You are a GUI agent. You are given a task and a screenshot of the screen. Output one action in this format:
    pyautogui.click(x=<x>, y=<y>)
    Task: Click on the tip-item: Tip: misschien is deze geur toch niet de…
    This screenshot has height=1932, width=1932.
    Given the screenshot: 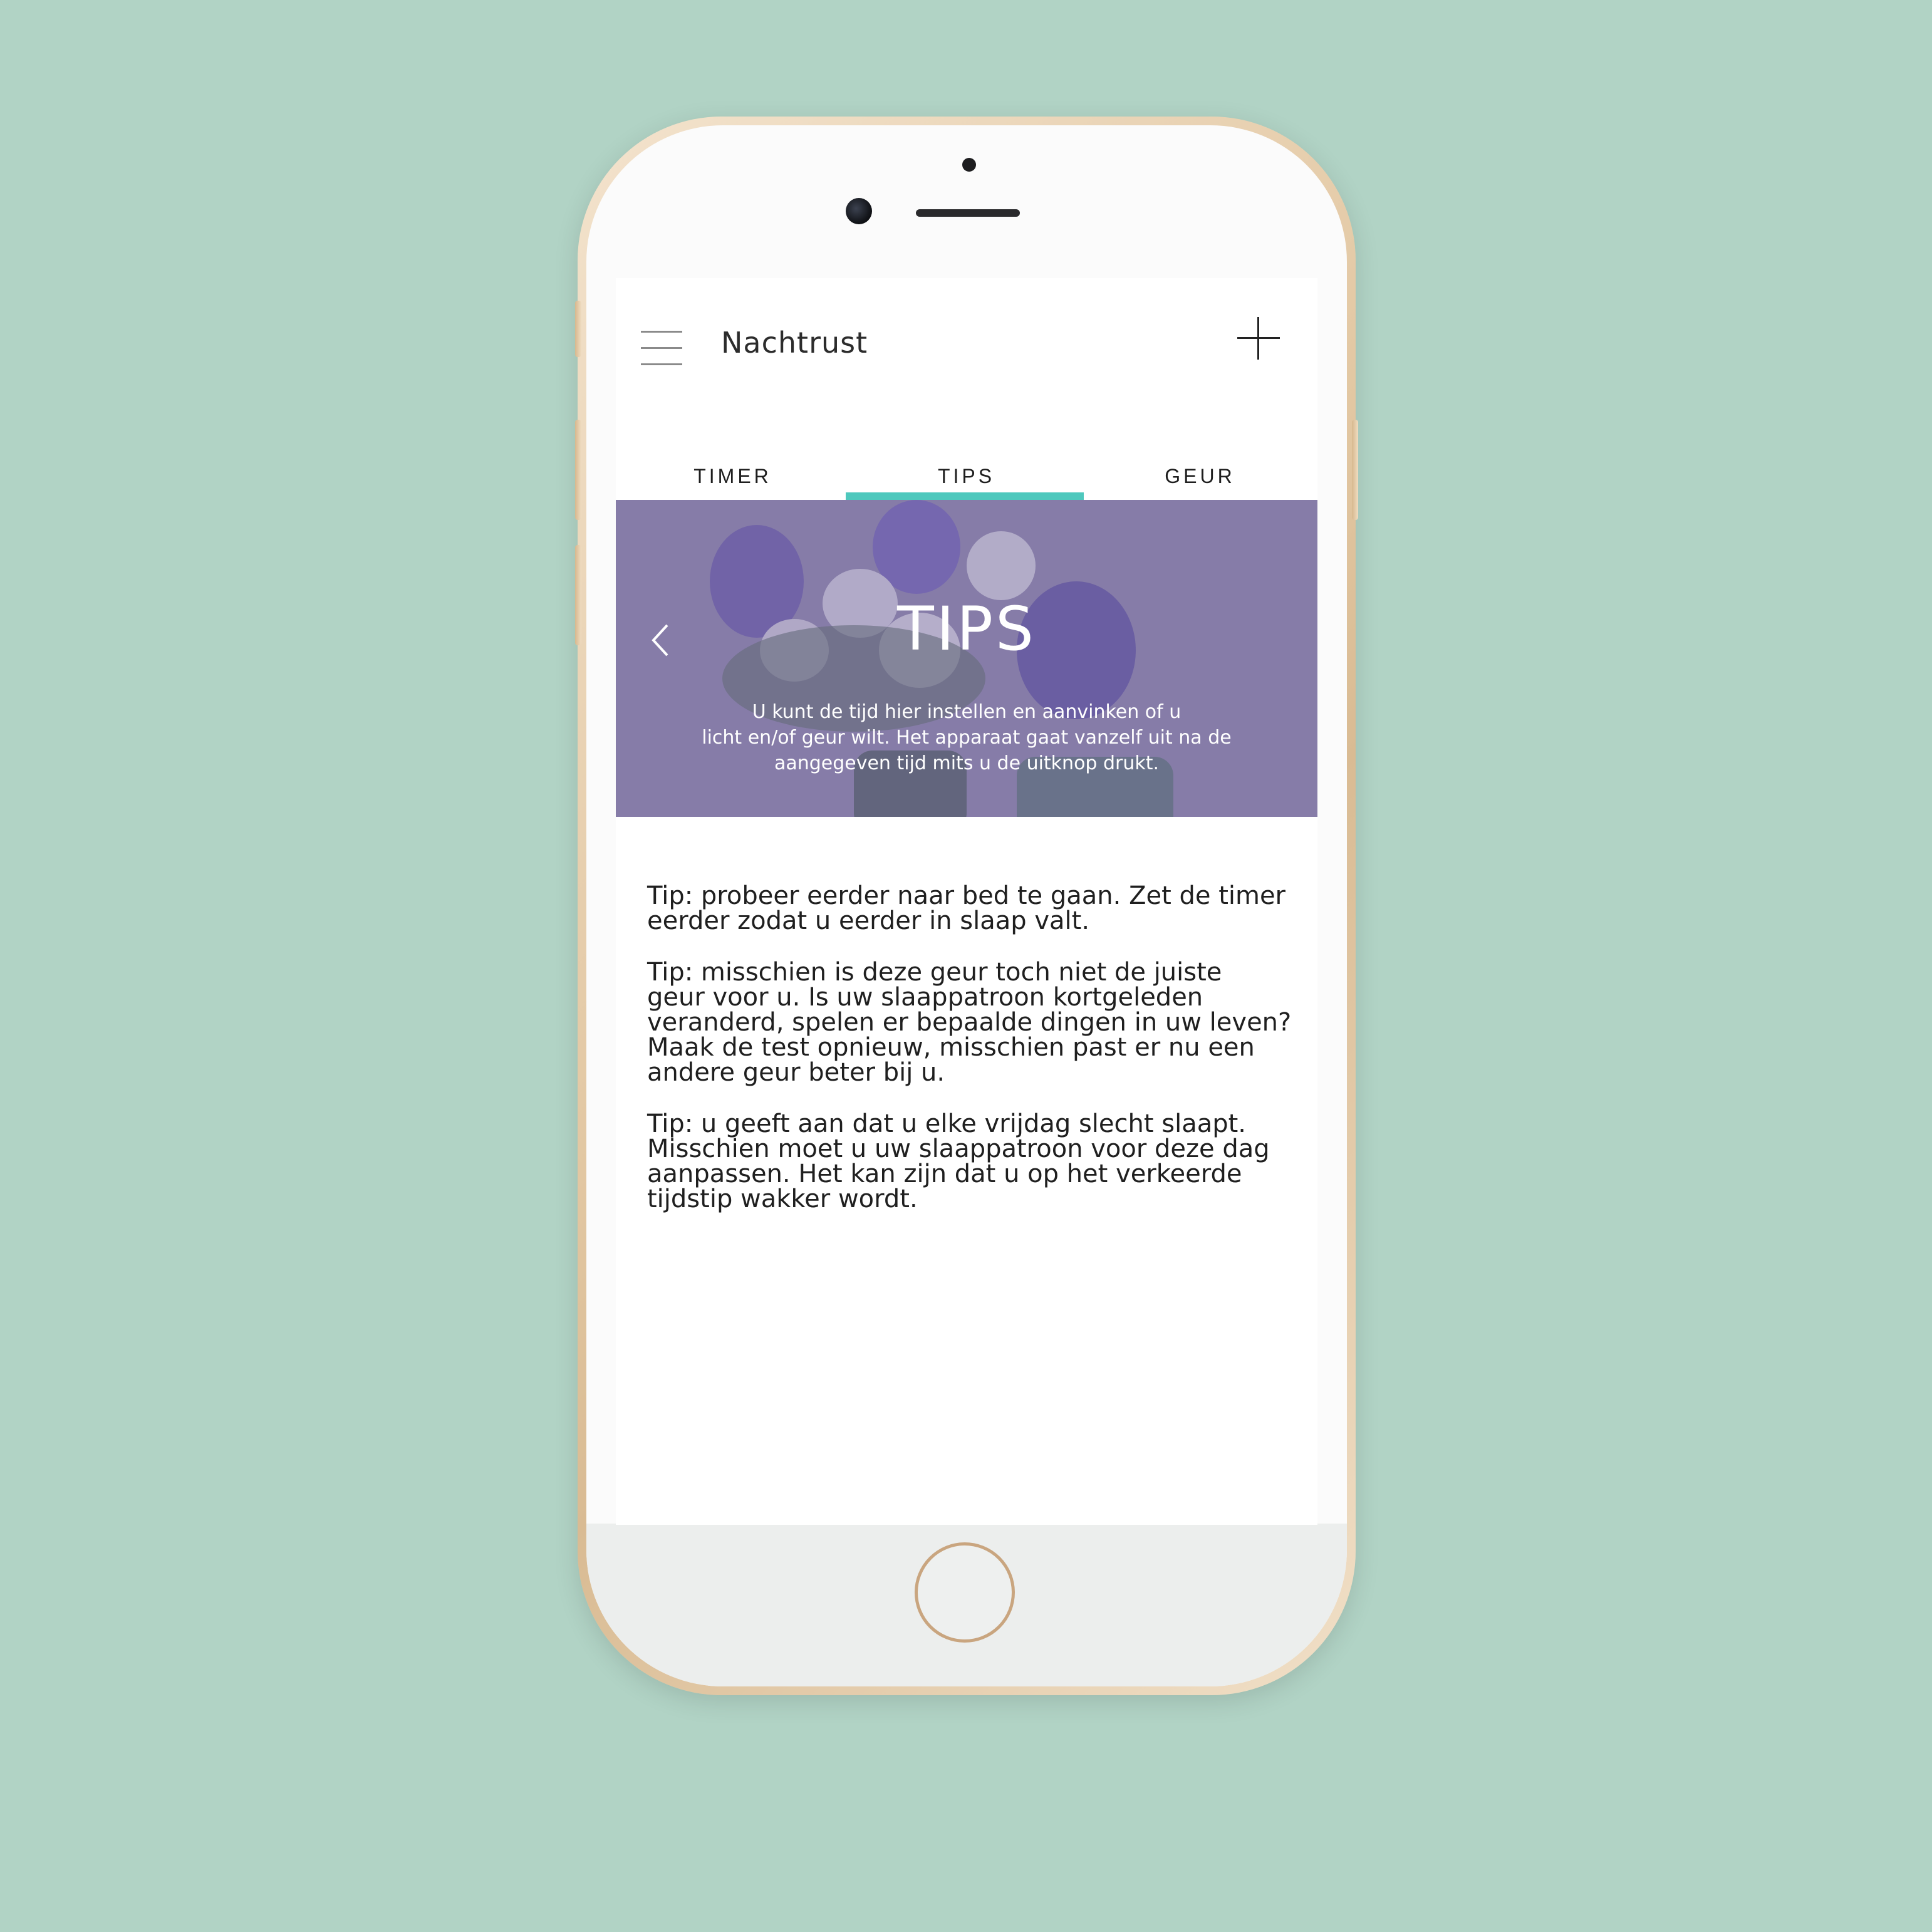 What is the action you would take?
    pyautogui.click(x=970, y=1022)
    